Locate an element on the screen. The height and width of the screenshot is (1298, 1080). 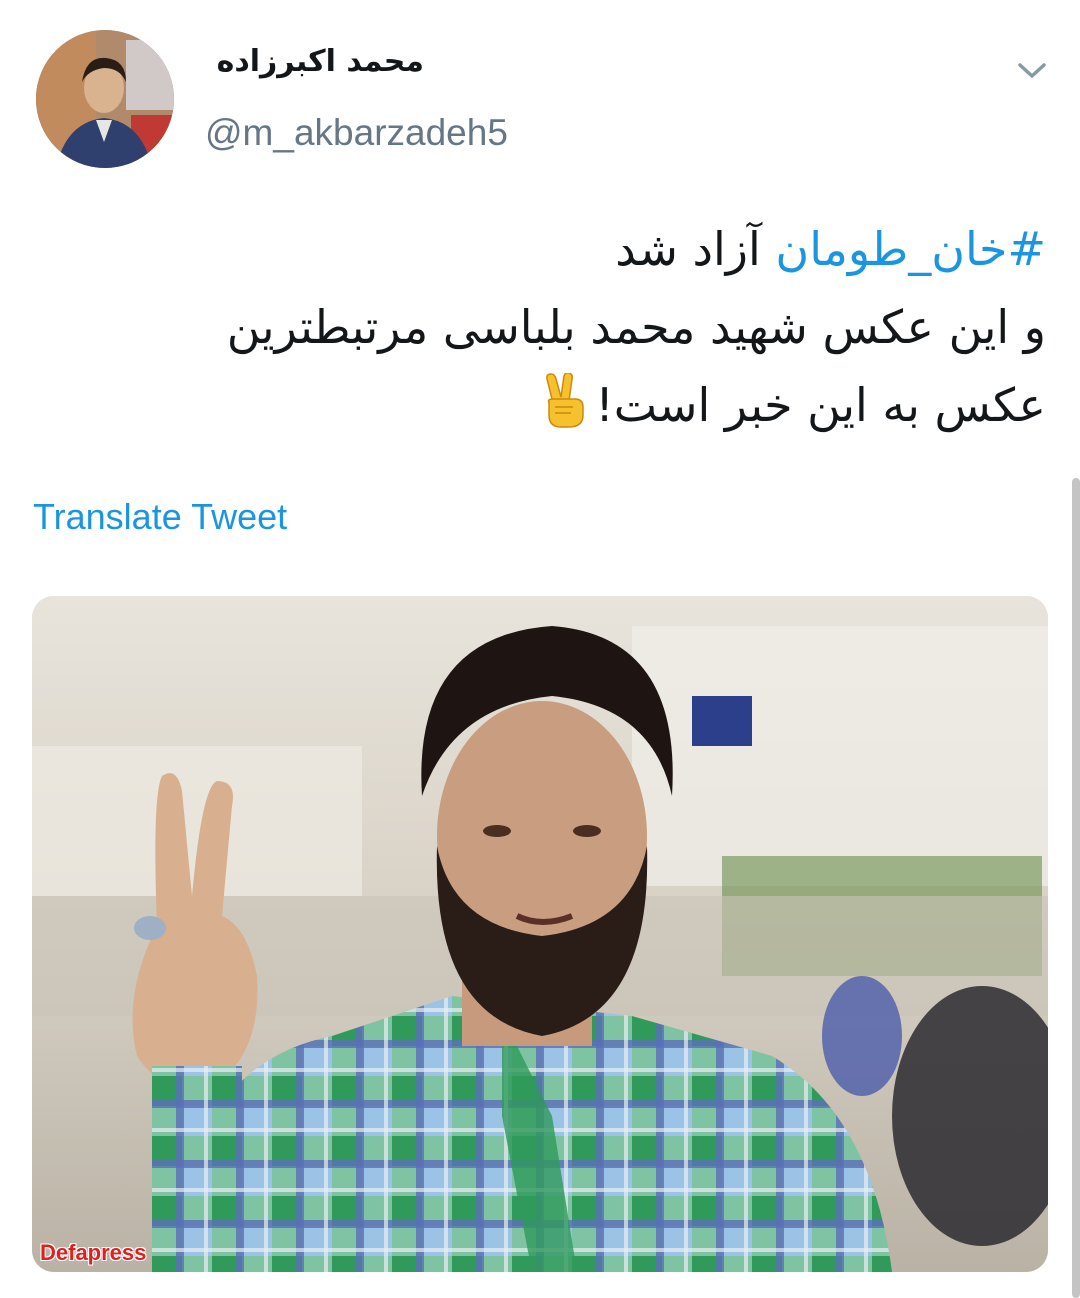
author-handle: @m_akbarzadeh5 is located at coordinates (356, 133).